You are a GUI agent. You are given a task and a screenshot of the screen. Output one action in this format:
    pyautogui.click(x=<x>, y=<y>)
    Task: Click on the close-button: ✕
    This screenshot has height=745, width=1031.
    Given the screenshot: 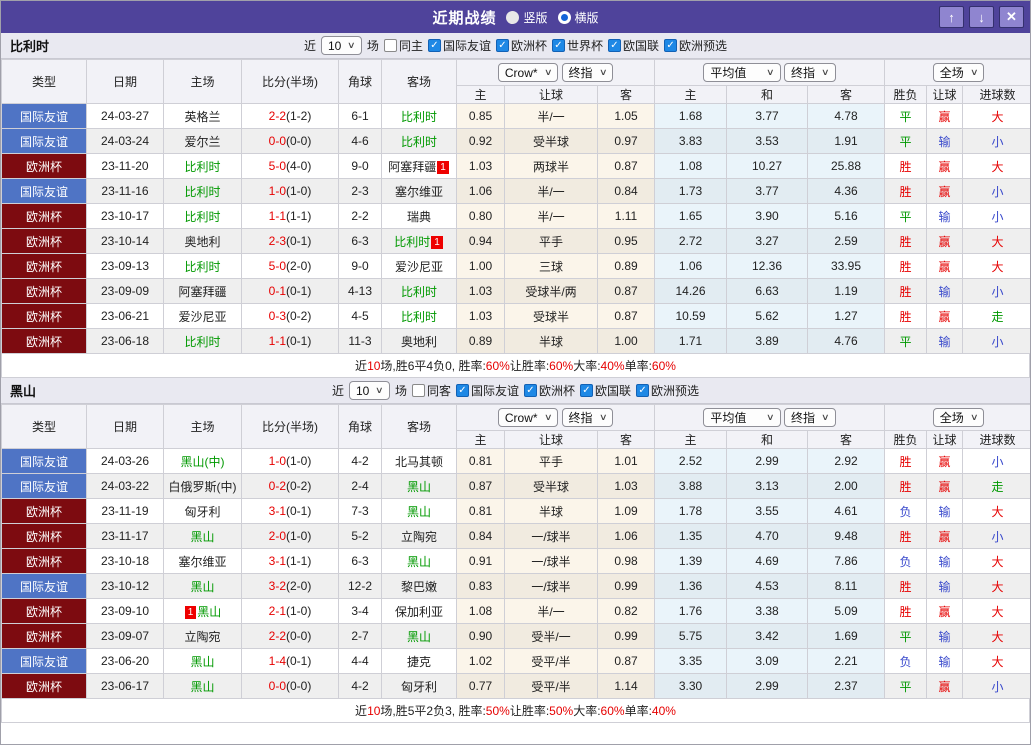 What is the action you would take?
    pyautogui.click(x=1011, y=17)
    